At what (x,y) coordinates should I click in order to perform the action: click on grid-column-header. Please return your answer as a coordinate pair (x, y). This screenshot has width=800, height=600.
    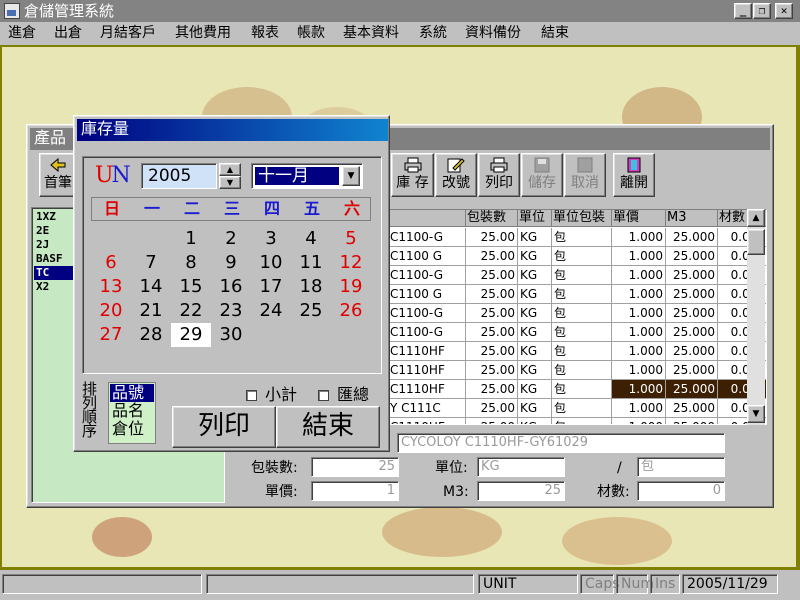
    Looking at the image, I should click on (427, 218).